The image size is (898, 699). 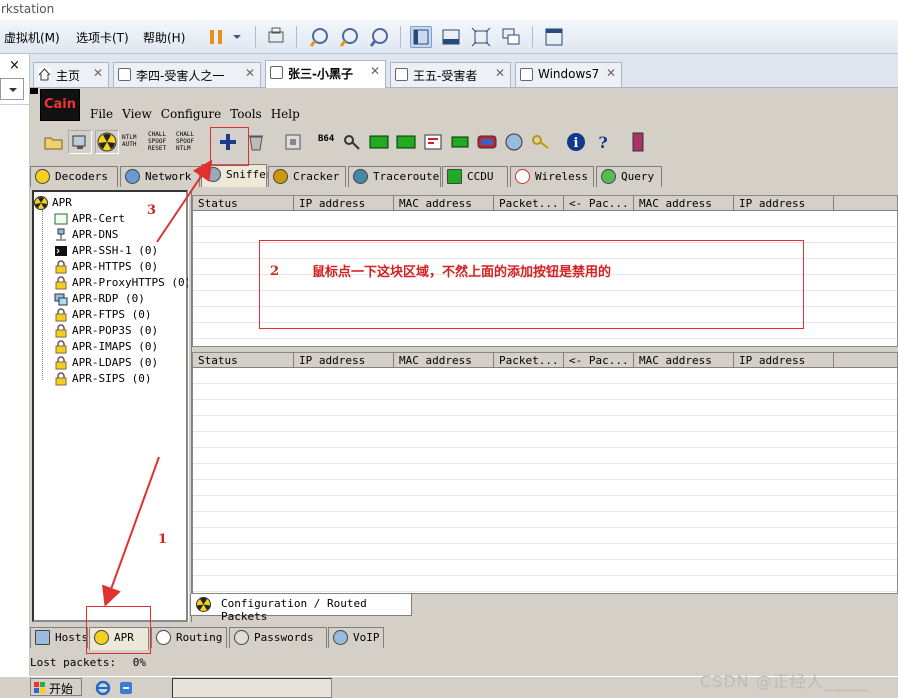 I want to click on tab-traceroute: Traceroute, so click(x=394, y=176).